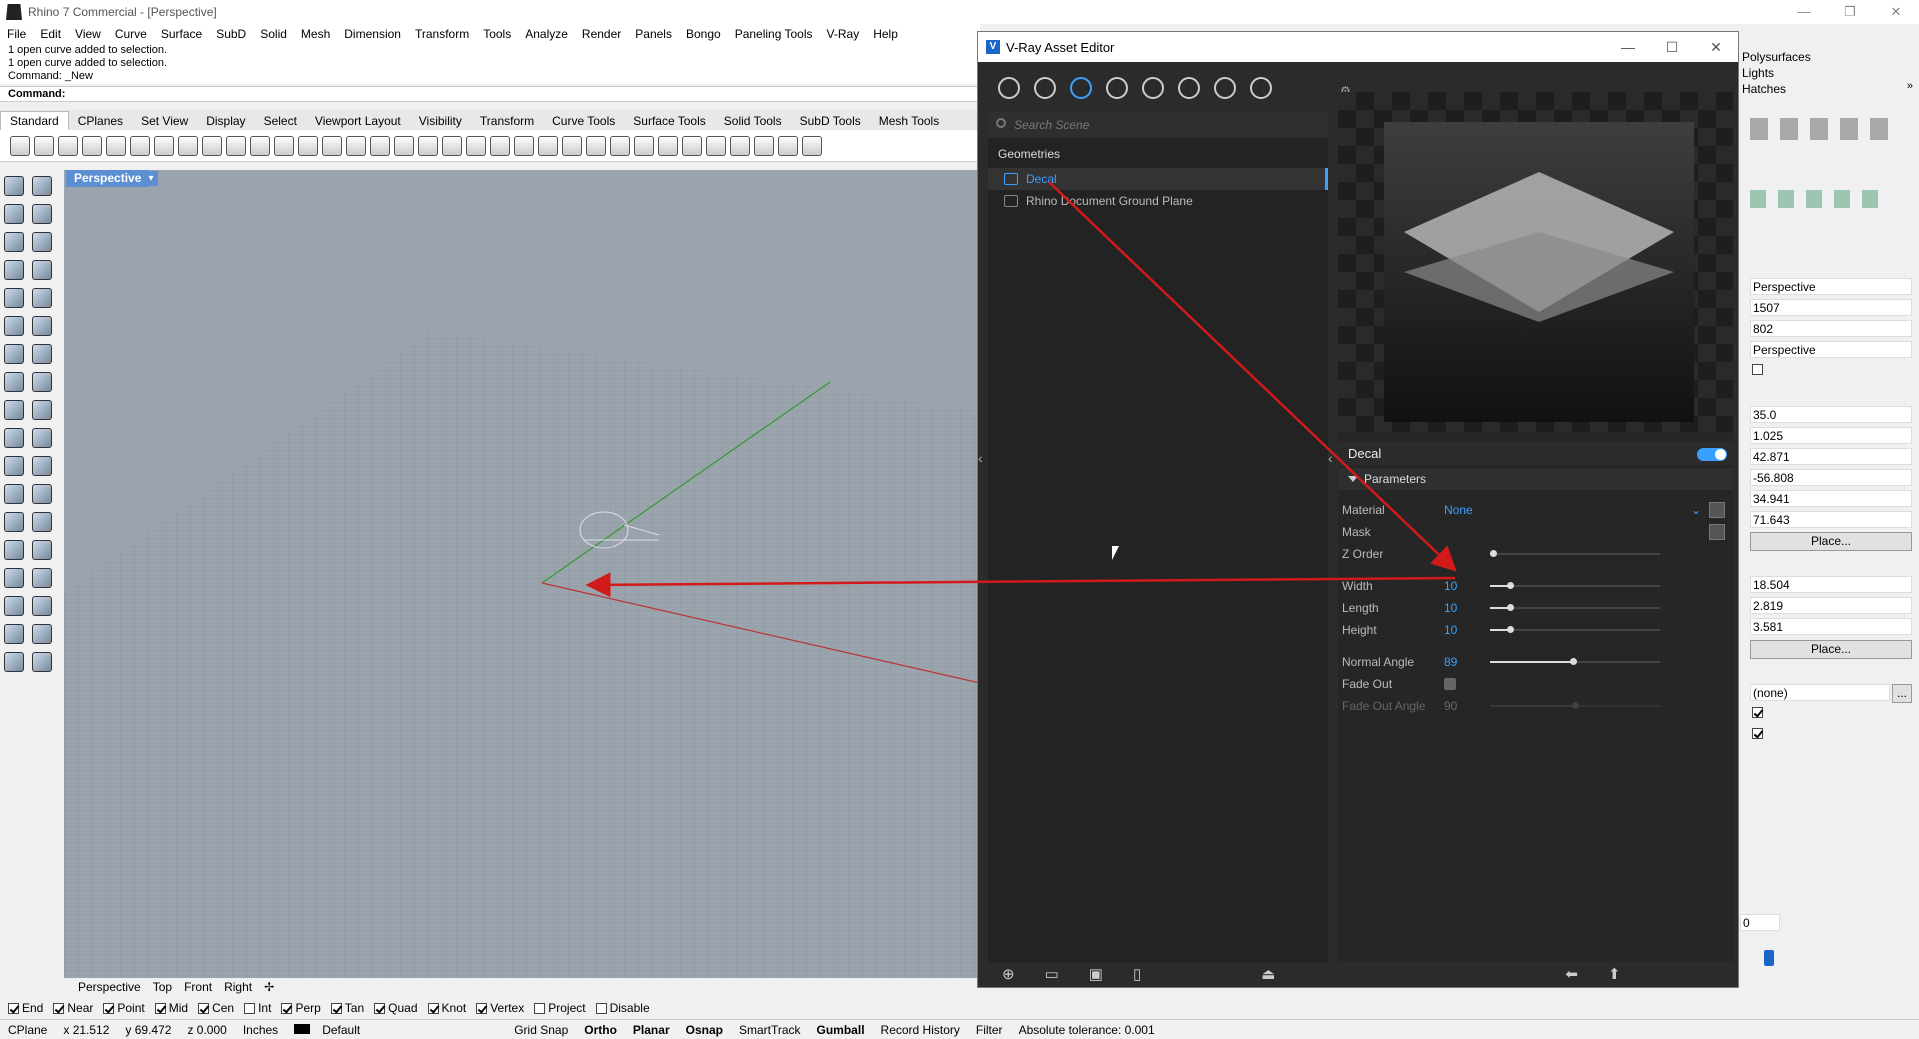 The image size is (1919, 1039). What do you see at coordinates (1712, 454) in the screenshot?
I see `decal-enable-toggle` at bounding box center [1712, 454].